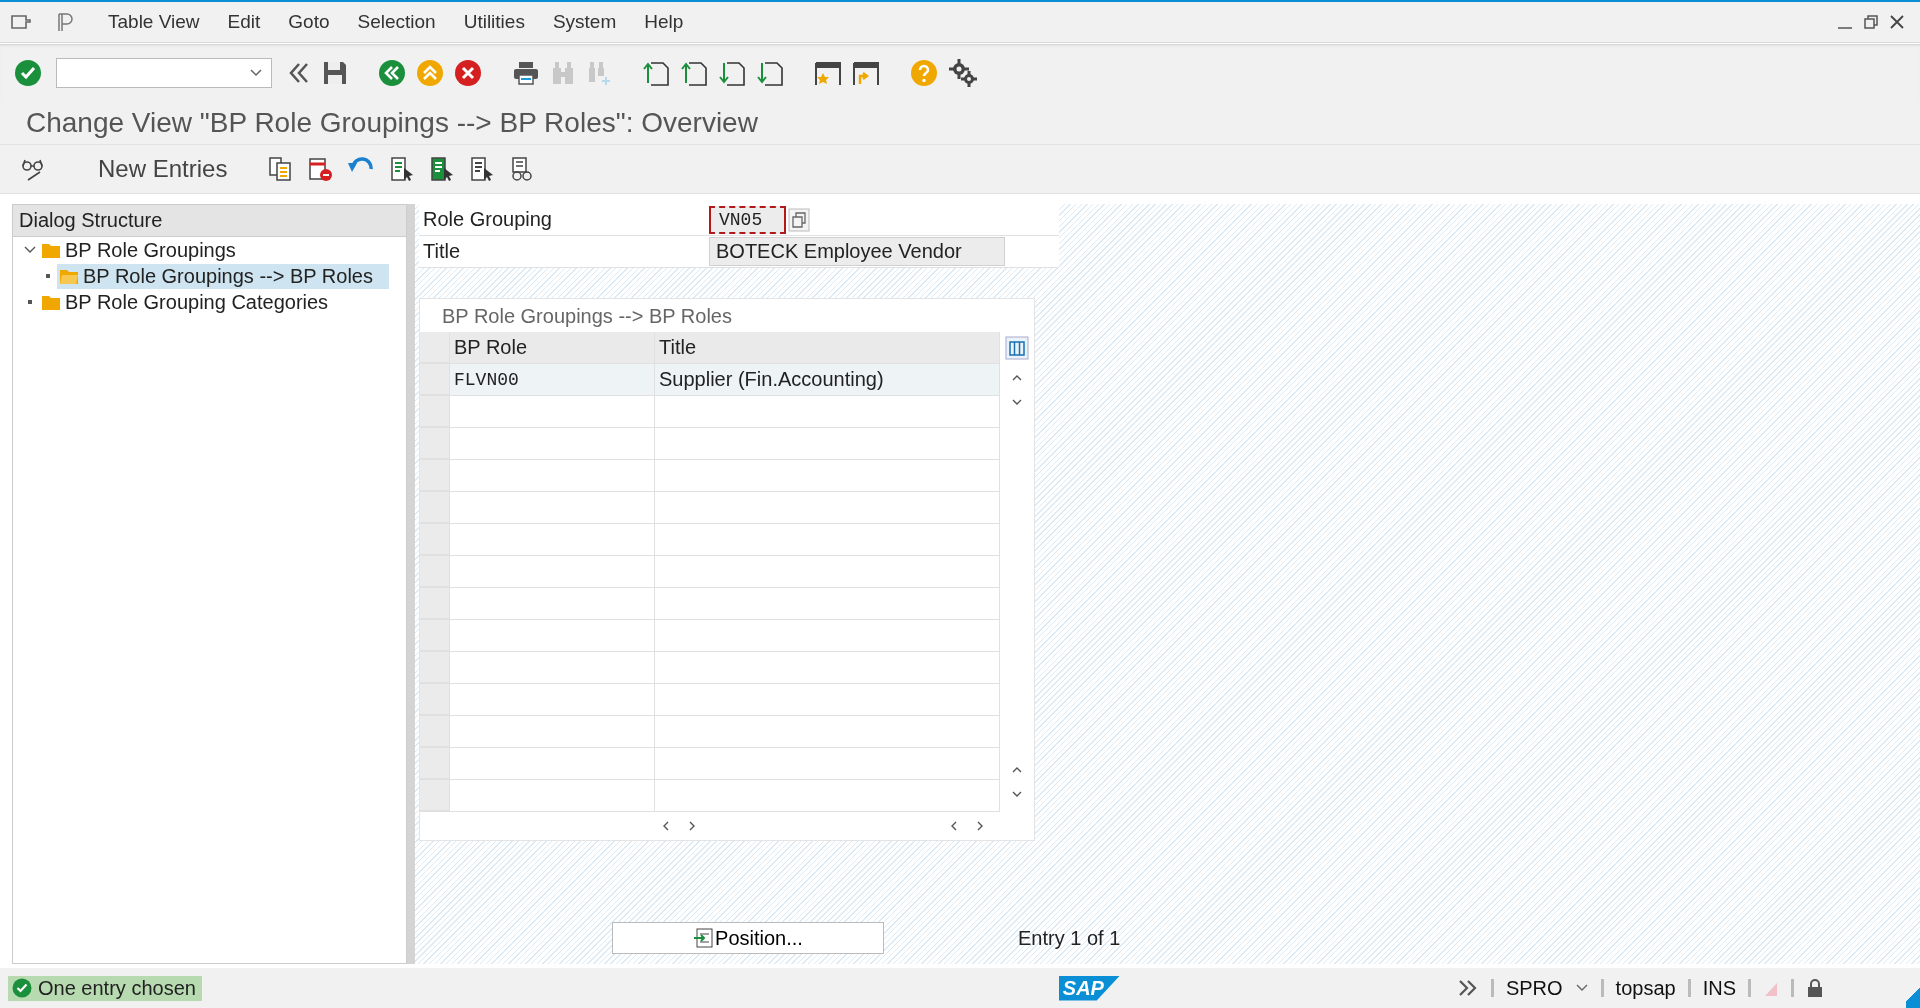 The height and width of the screenshot is (1008, 1920). What do you see at coordinates (1871, 22) in the screenshot?
I see `restore-icon` at bounding box center [1871, 22].